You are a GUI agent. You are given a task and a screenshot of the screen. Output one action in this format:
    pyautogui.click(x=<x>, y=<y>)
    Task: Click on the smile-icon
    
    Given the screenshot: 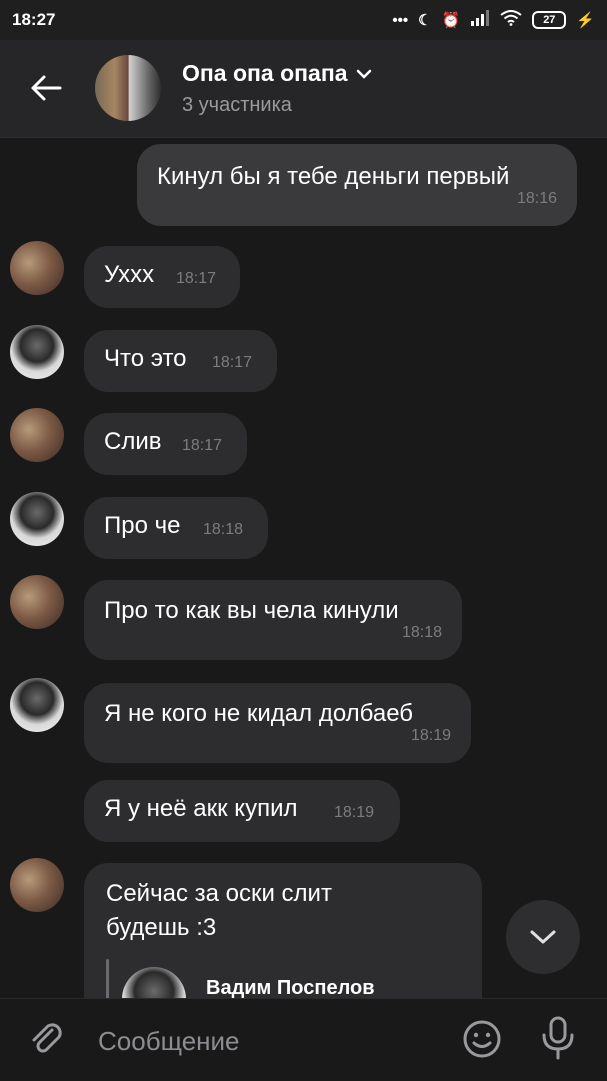 What is the action you would take?
    pyautogui.click(x=482, y=1039)
    